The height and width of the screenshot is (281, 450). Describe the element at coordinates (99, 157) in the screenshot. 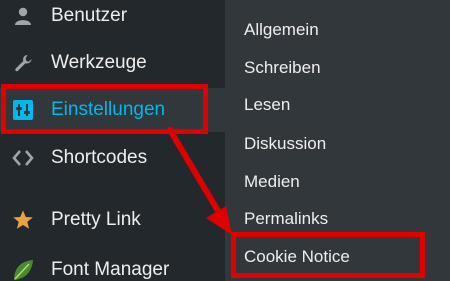

I see `sidebar-item-label: Shortcodes` at that location.